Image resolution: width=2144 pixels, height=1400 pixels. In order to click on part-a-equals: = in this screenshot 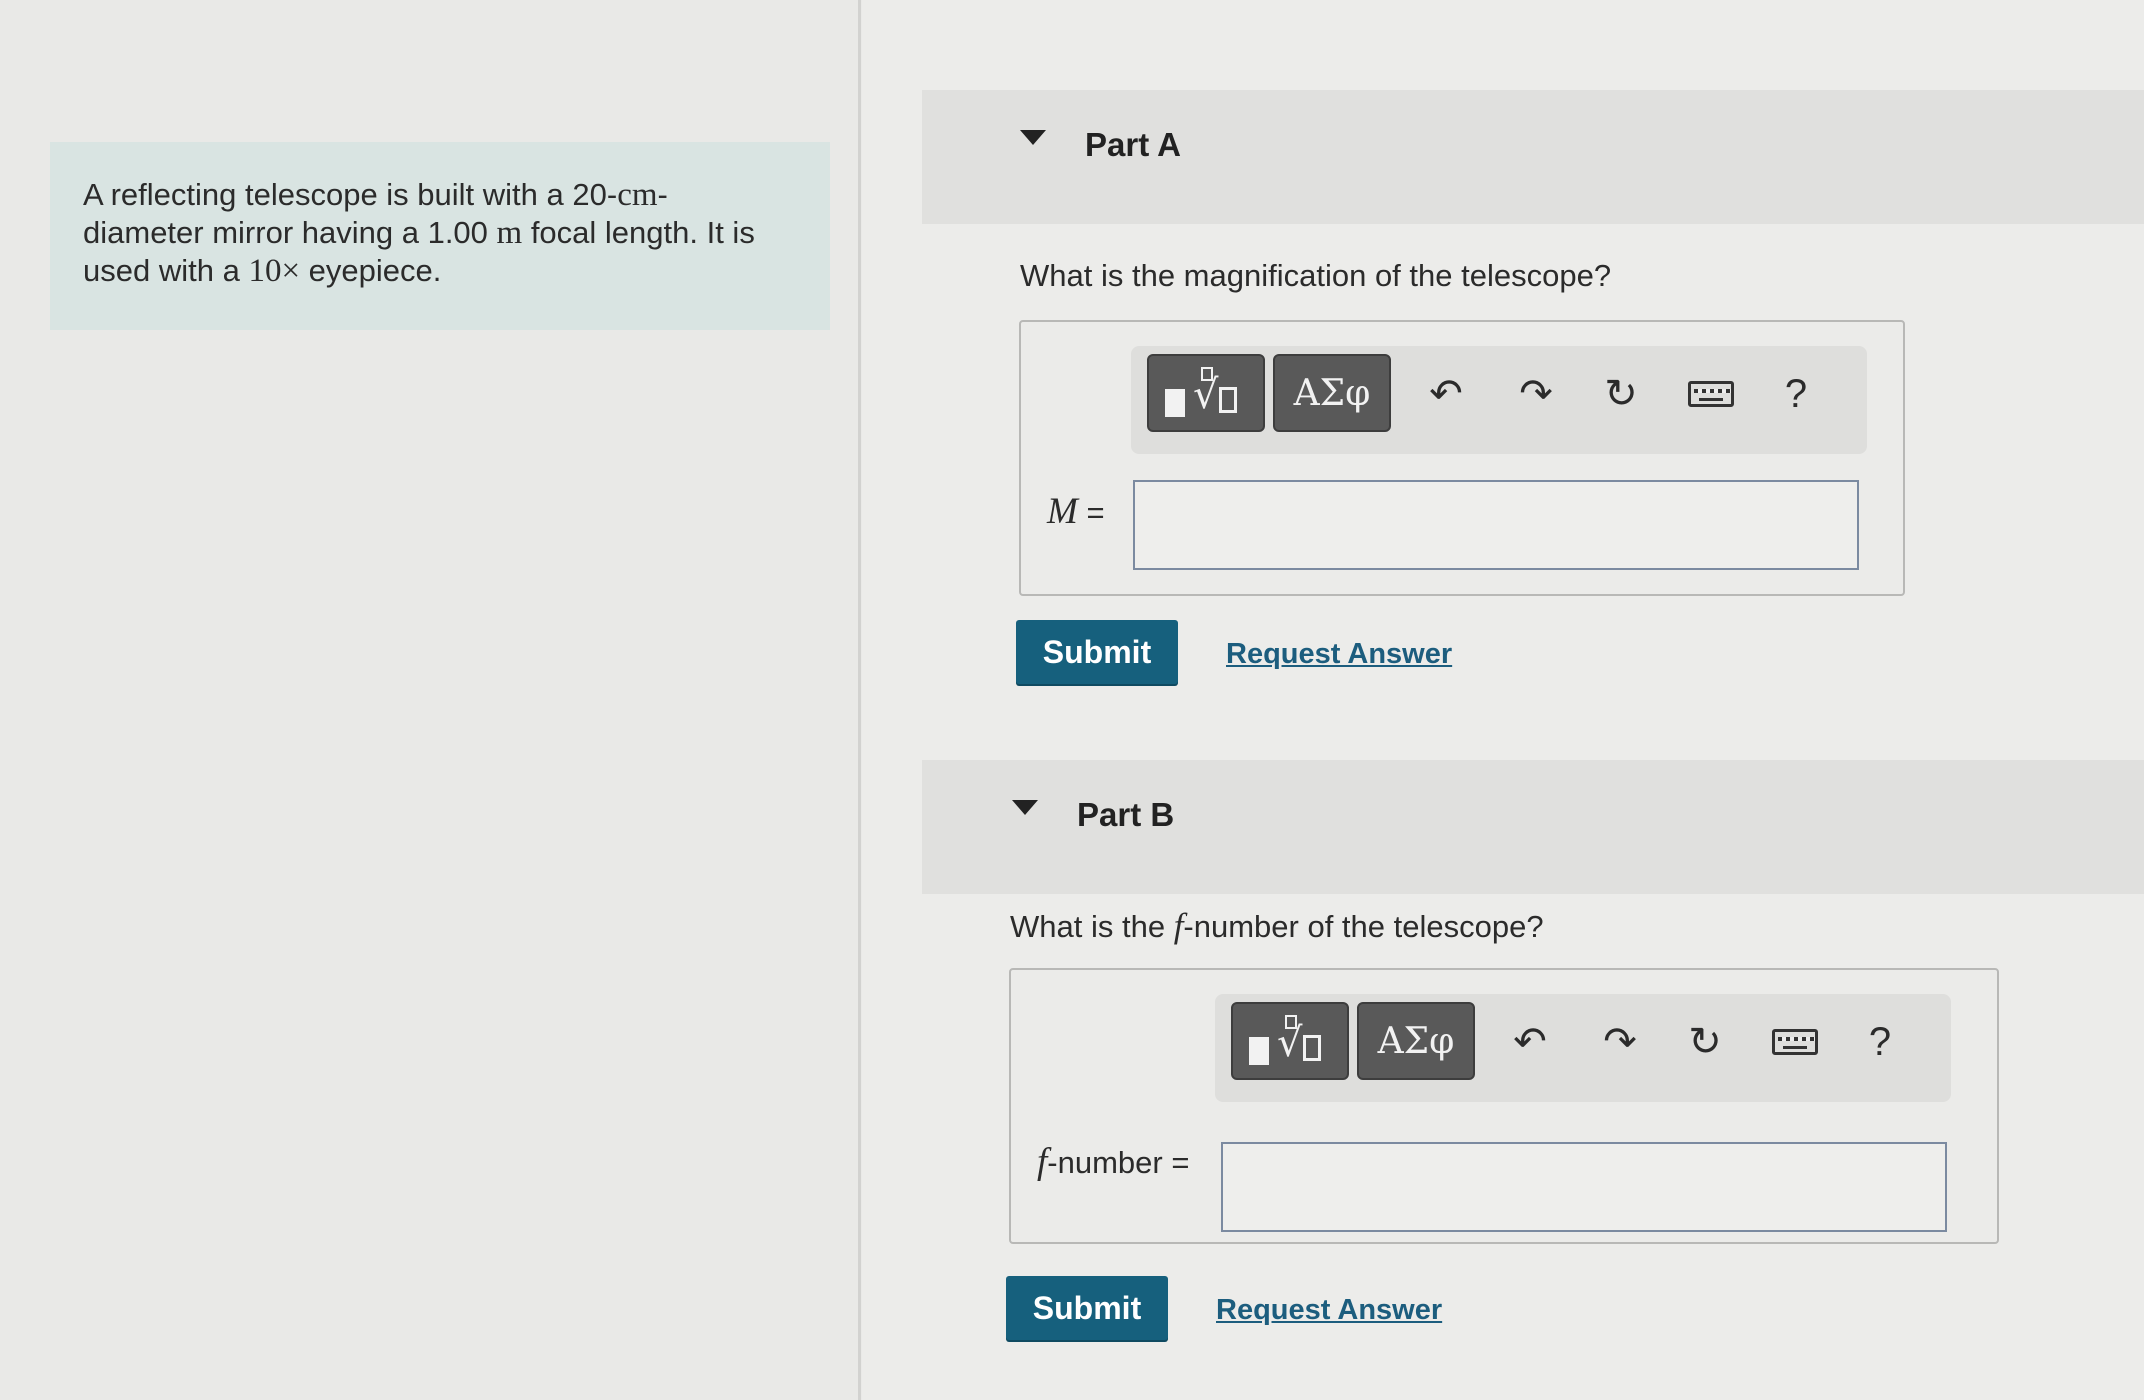, I will do `click(1091, 512)`.